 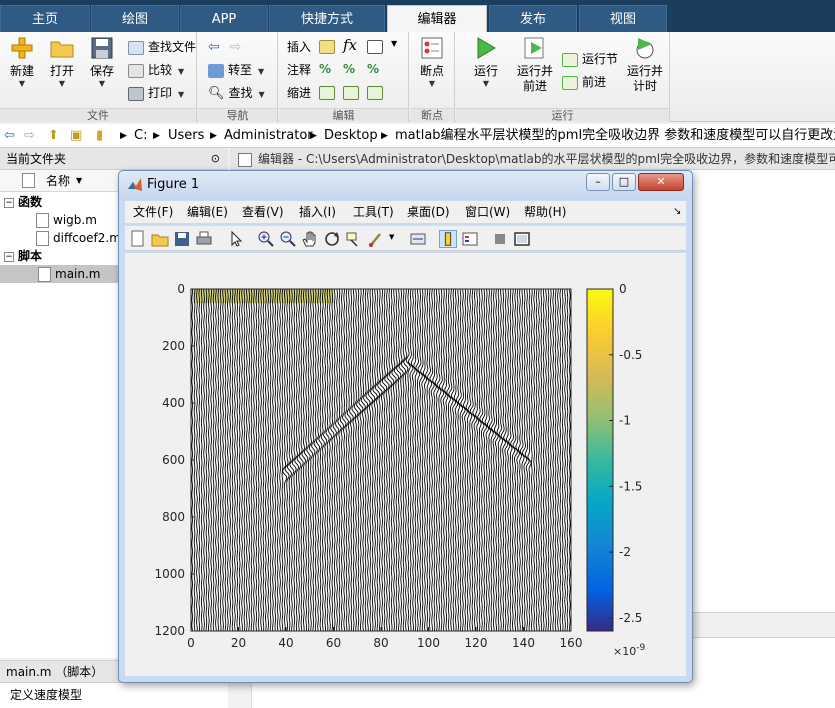 What do you see at coordinates (590, 59) in the screenshot?
I see `run-section-button: 运行节` at bounding box center [590, 59].